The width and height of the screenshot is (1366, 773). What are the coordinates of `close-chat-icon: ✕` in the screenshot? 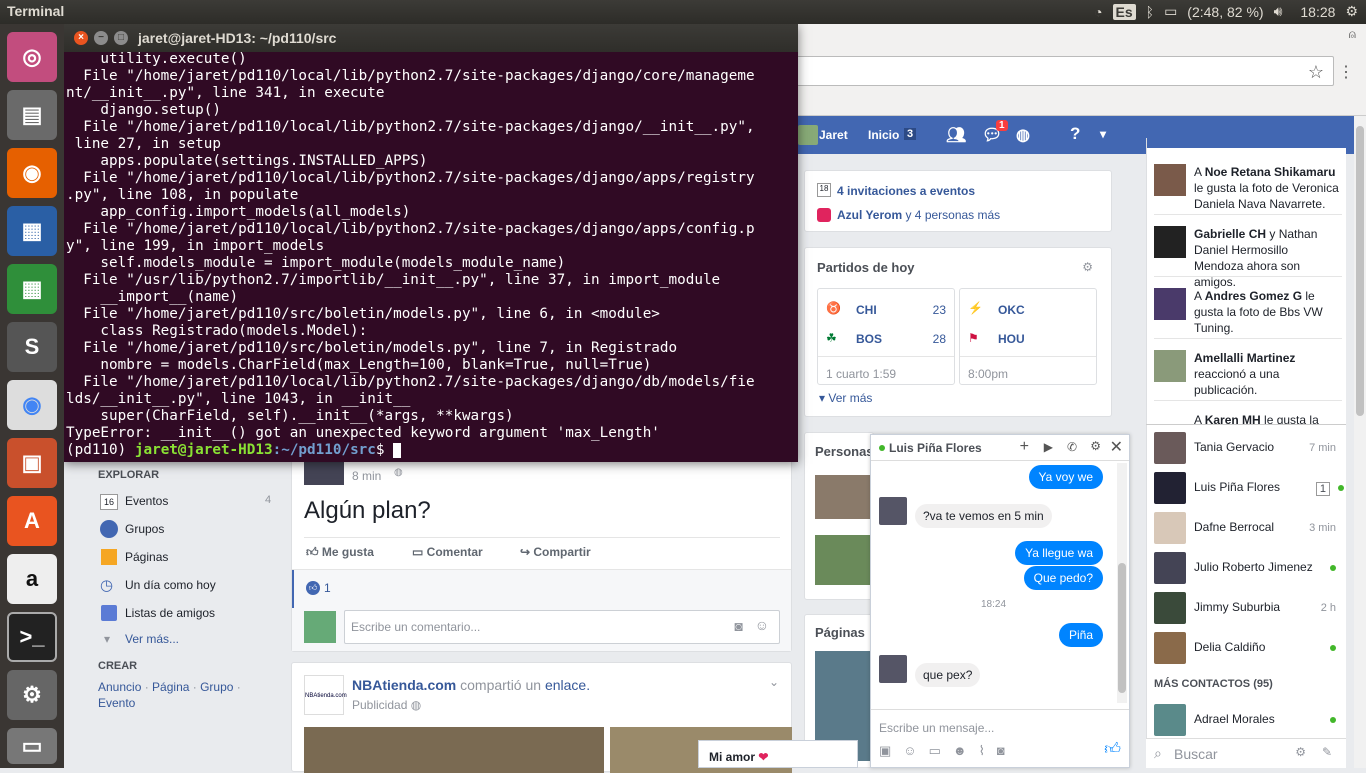 It's located at (1116, 447).